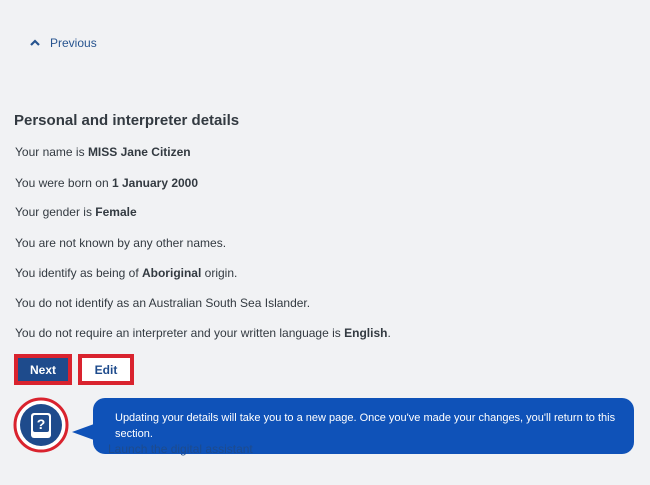 The height and width of the screenshot is (485, 650). Describe the element at coordinates (127, 120) in the screenshot. I see `section-heading: Personal and interpreter details` at that location.